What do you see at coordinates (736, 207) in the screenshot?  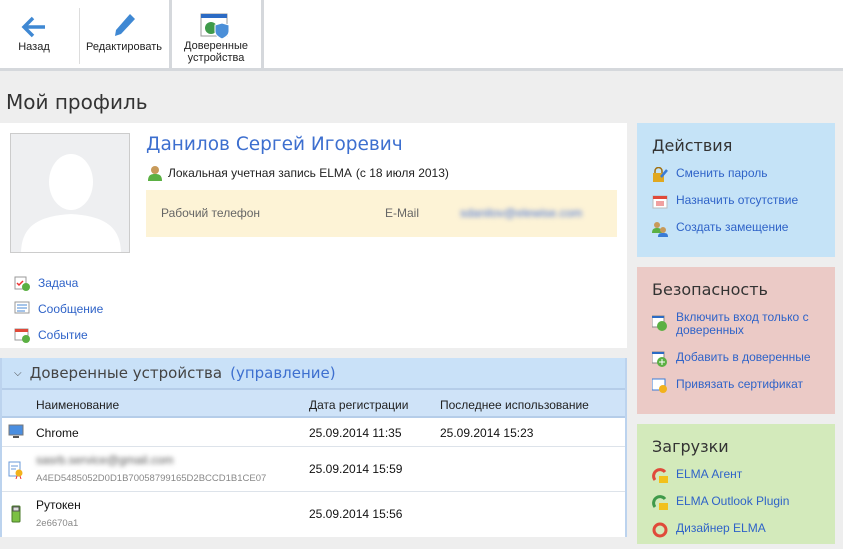 I see `set-absence-link: Назначить отсутствие` at bounding box center [736, 207].